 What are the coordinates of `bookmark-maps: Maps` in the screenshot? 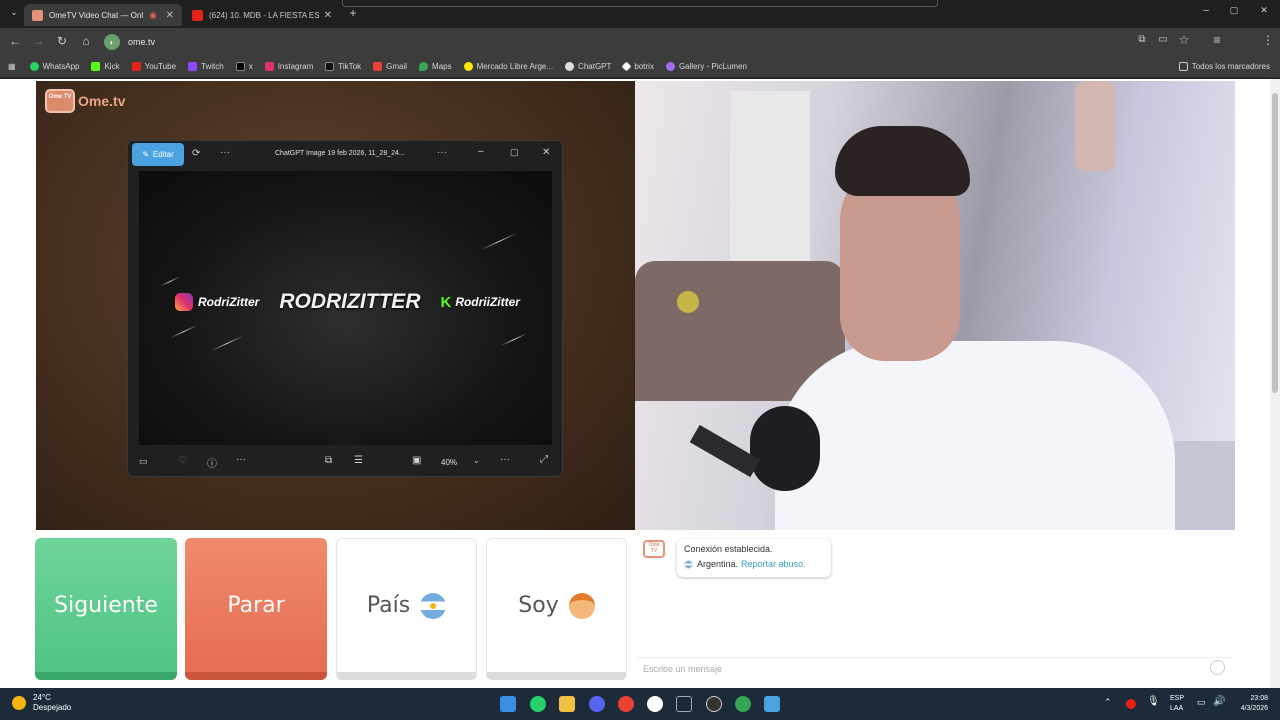 It's located at (435, 66).